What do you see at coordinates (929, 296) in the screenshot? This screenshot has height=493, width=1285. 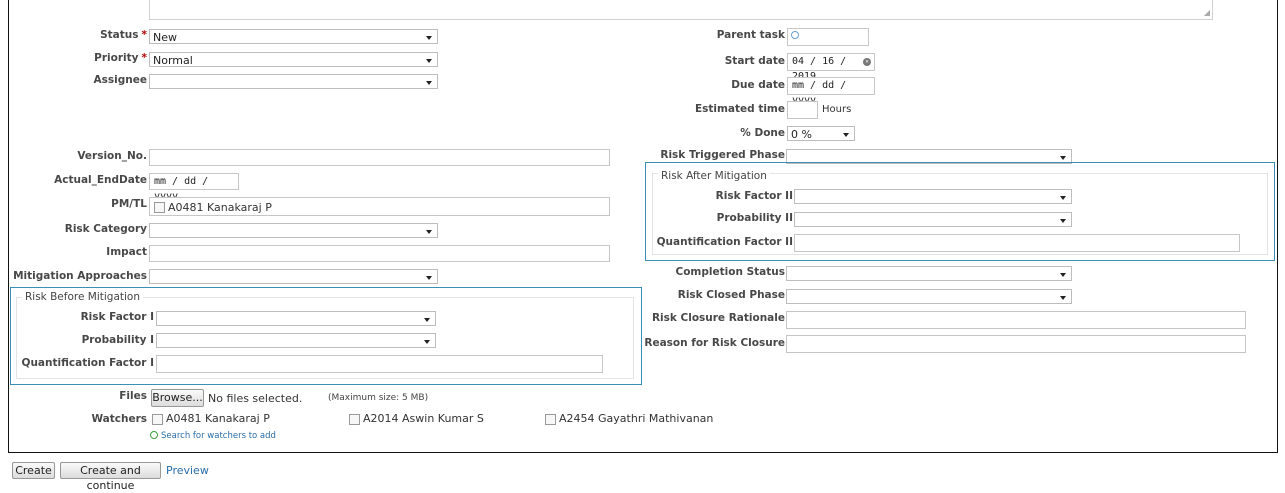 I see `risk-closed-phase-select` at bounding box center [929, 296].